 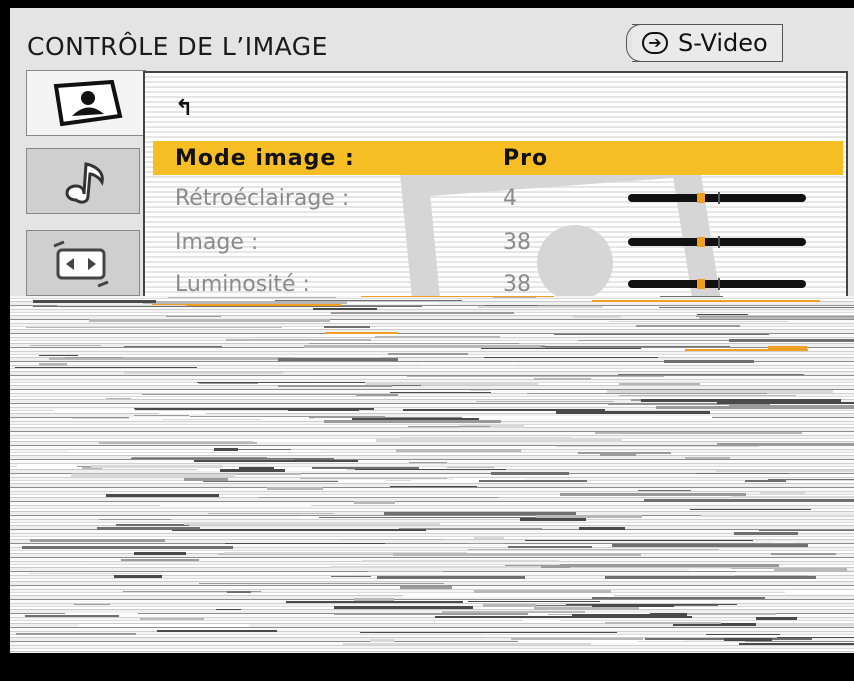 I want to click on backlight-slider, so click(x=717, y=198).